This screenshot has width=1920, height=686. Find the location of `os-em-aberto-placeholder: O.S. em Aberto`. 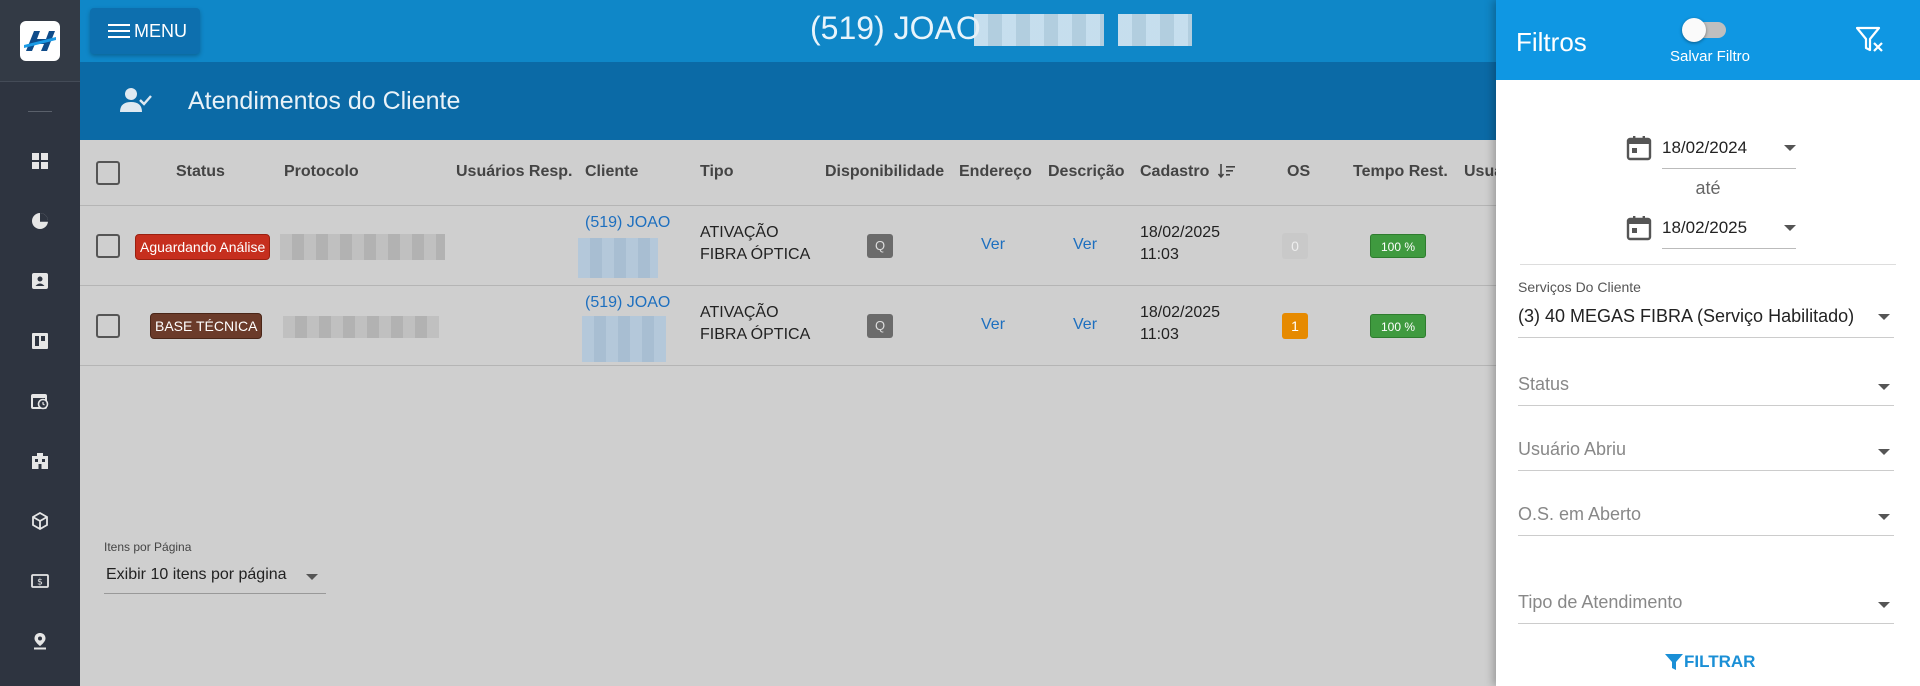

os-em-aberto-placeholder: O.S. em Aberto is located at coordinates (1580, 514).